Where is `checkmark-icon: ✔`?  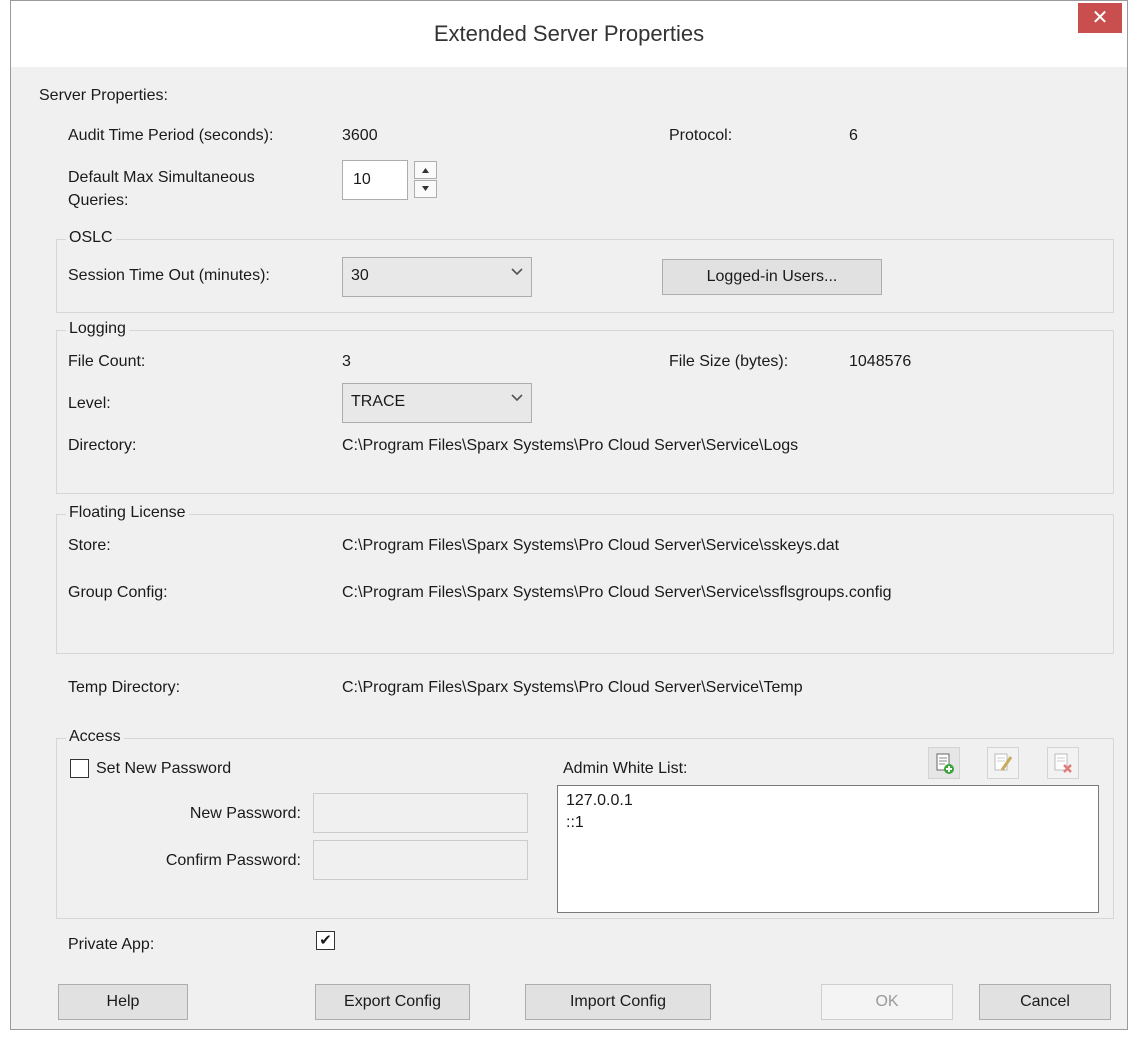 checkmark-icon: ✔ is located at coordinates (325, 940).